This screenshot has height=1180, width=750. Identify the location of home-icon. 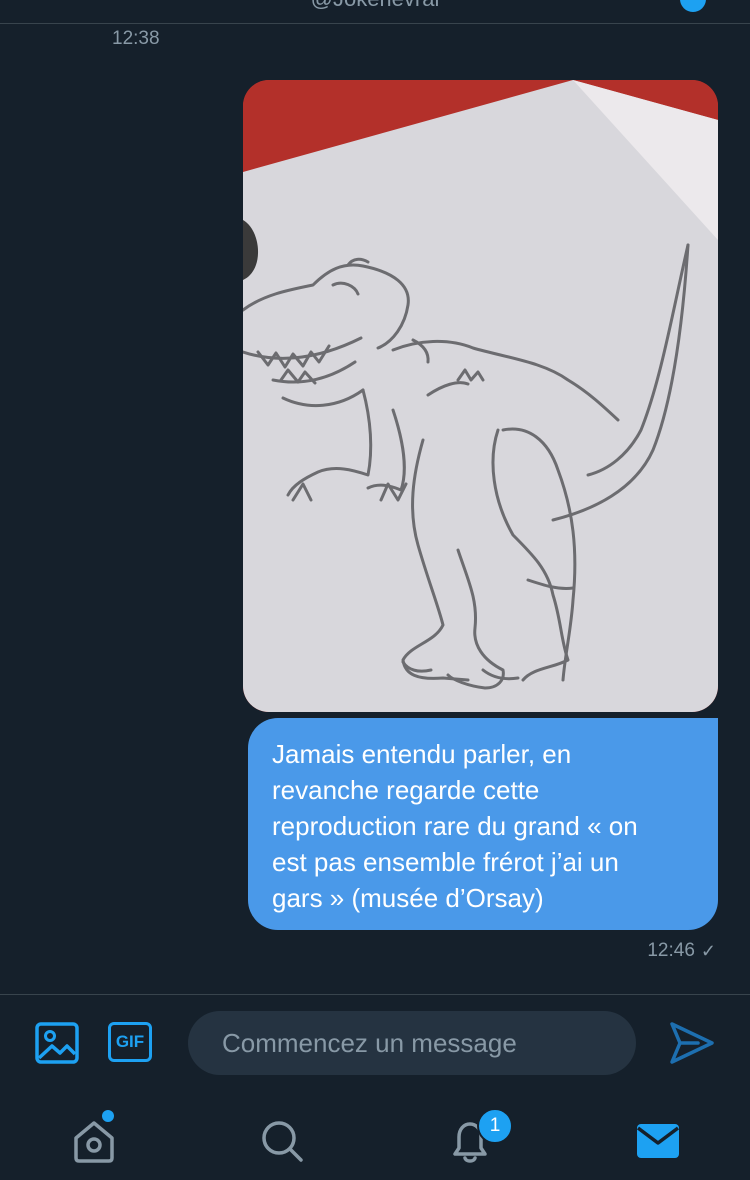
(94, 1140).